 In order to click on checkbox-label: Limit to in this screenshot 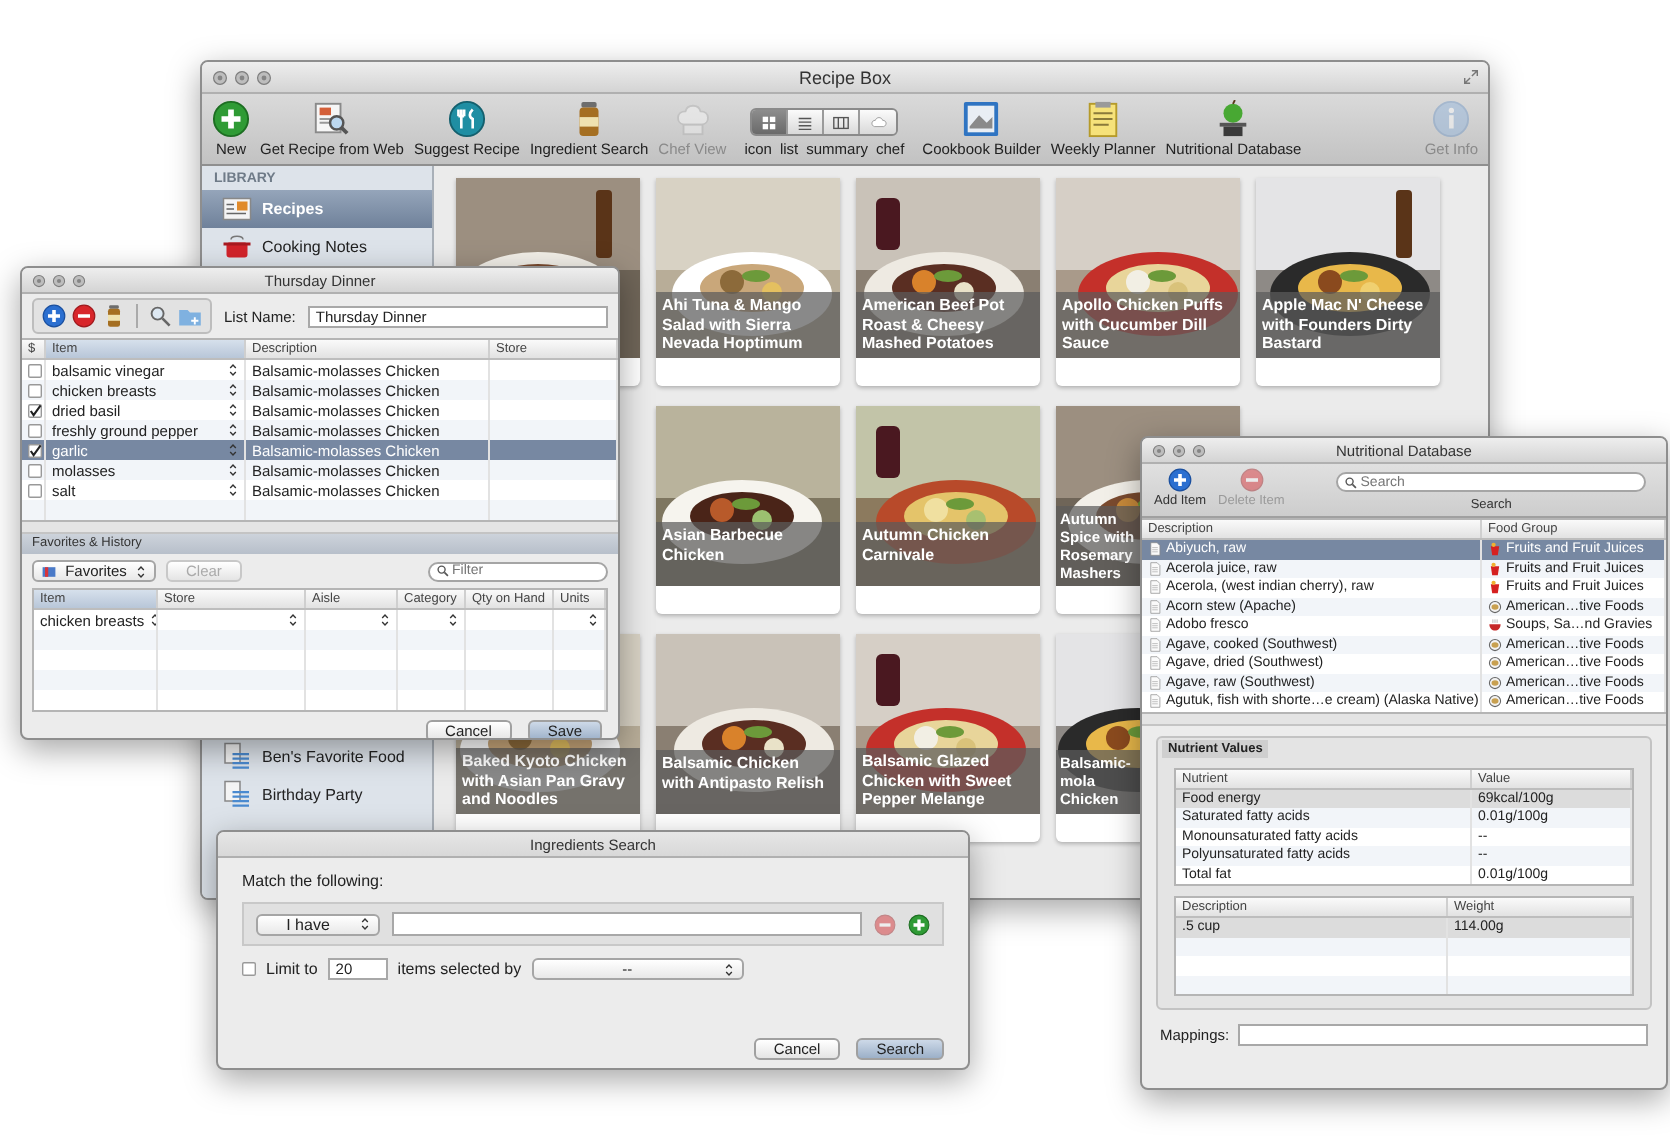, I will do `click(292, 969)`.